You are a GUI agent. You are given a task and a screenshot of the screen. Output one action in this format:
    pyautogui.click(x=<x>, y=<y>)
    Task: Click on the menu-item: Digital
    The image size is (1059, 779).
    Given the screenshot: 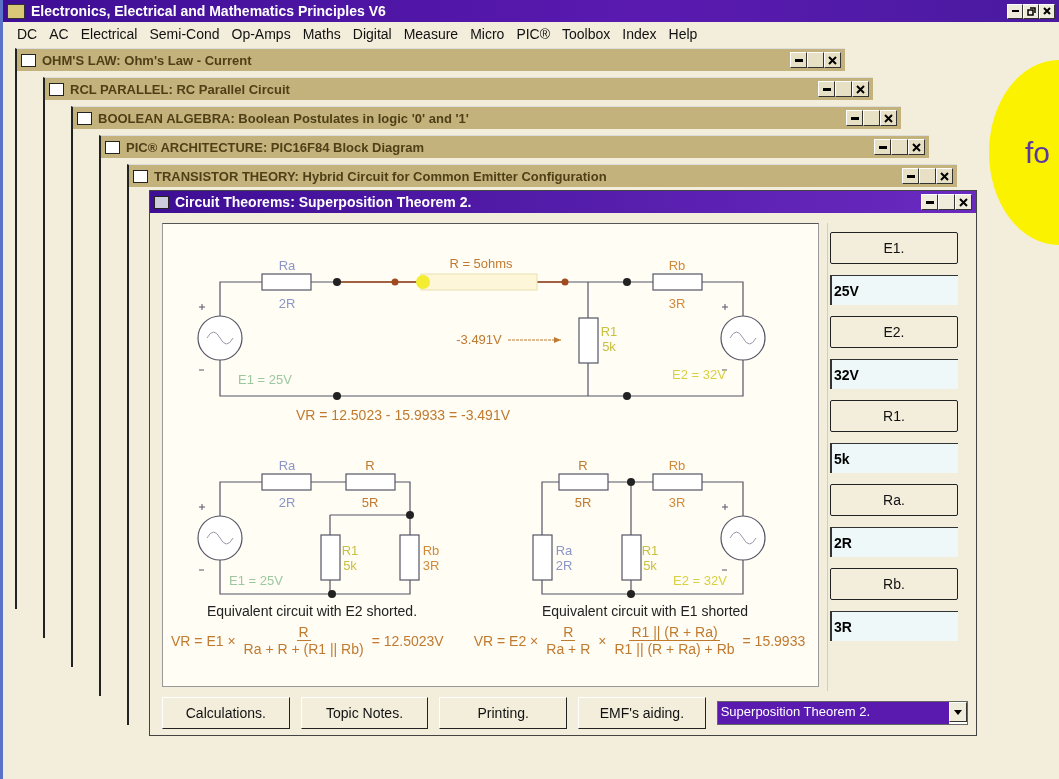 What is the action you would take?
    pyautogui.click(x=372, y=34)
    